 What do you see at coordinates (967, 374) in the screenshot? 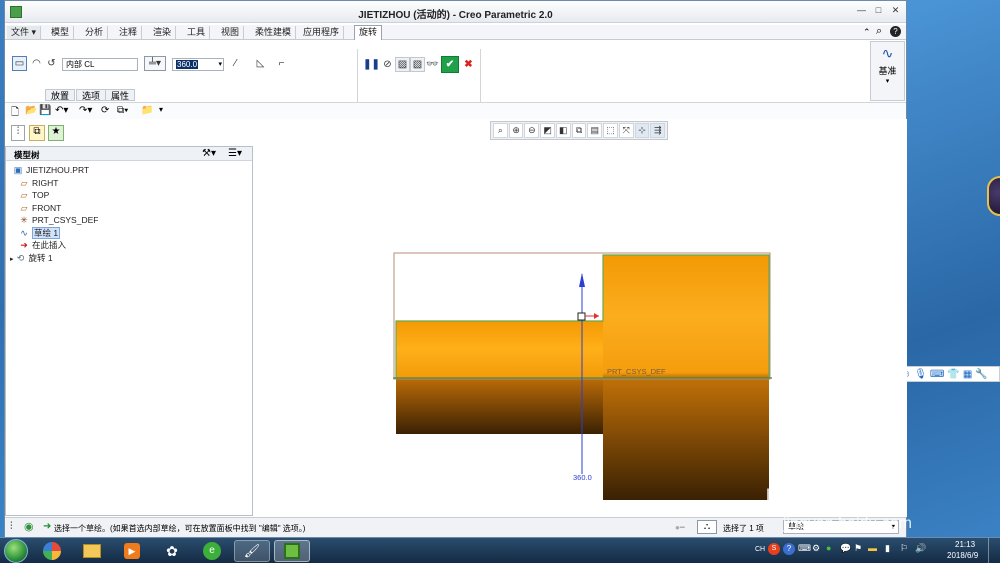
I see `grid-icon: ▦` at bounding box center [967, 374].